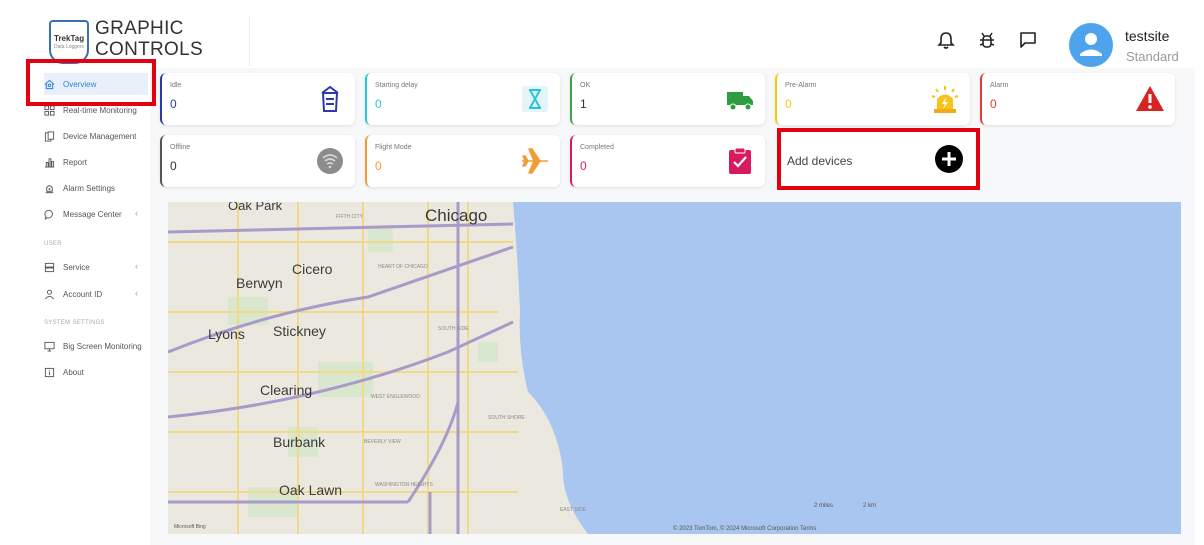  Describe the element at coordinates (310, 490) in the screenshot. I see `map-label-oak-lawn: Oak Lawn` at that location.